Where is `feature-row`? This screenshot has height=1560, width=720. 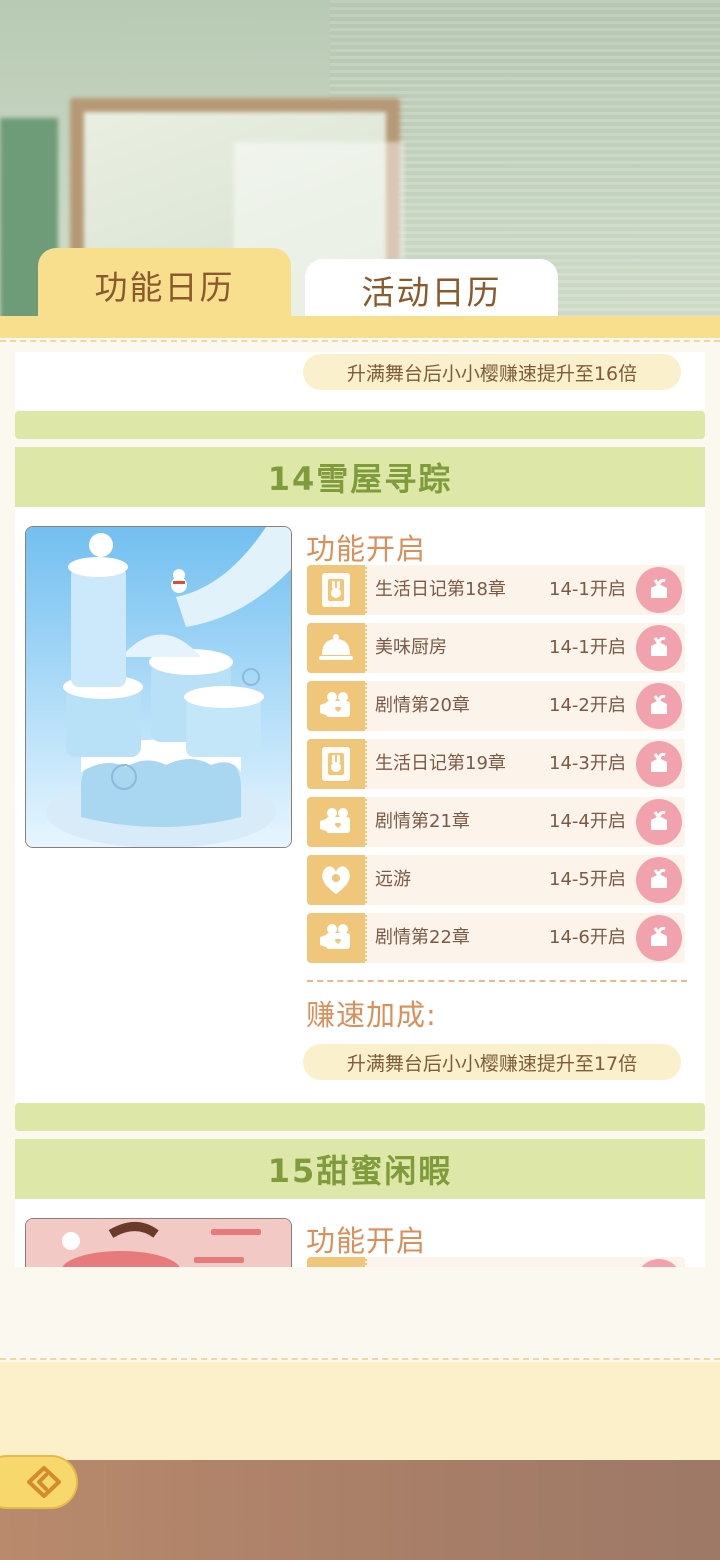
feature-row is located at coordinates (496, 1262).